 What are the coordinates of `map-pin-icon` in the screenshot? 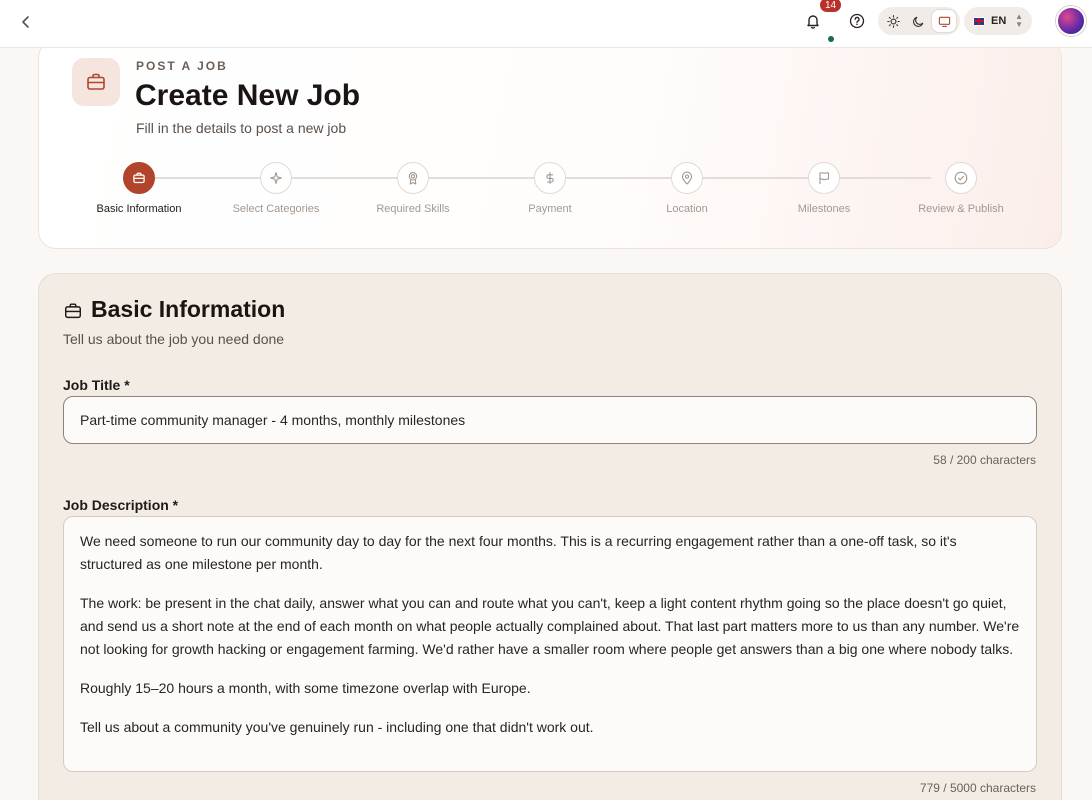 It's located at (687, 178).